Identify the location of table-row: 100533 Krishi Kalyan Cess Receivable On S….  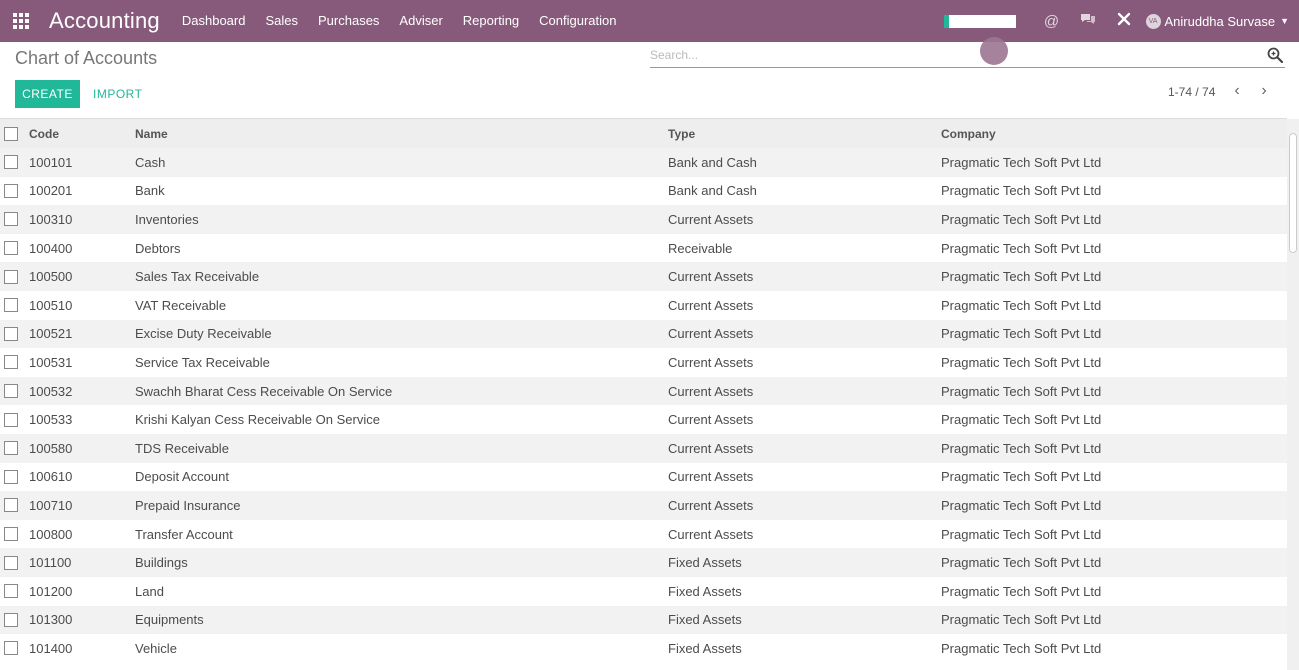
(643, 419).